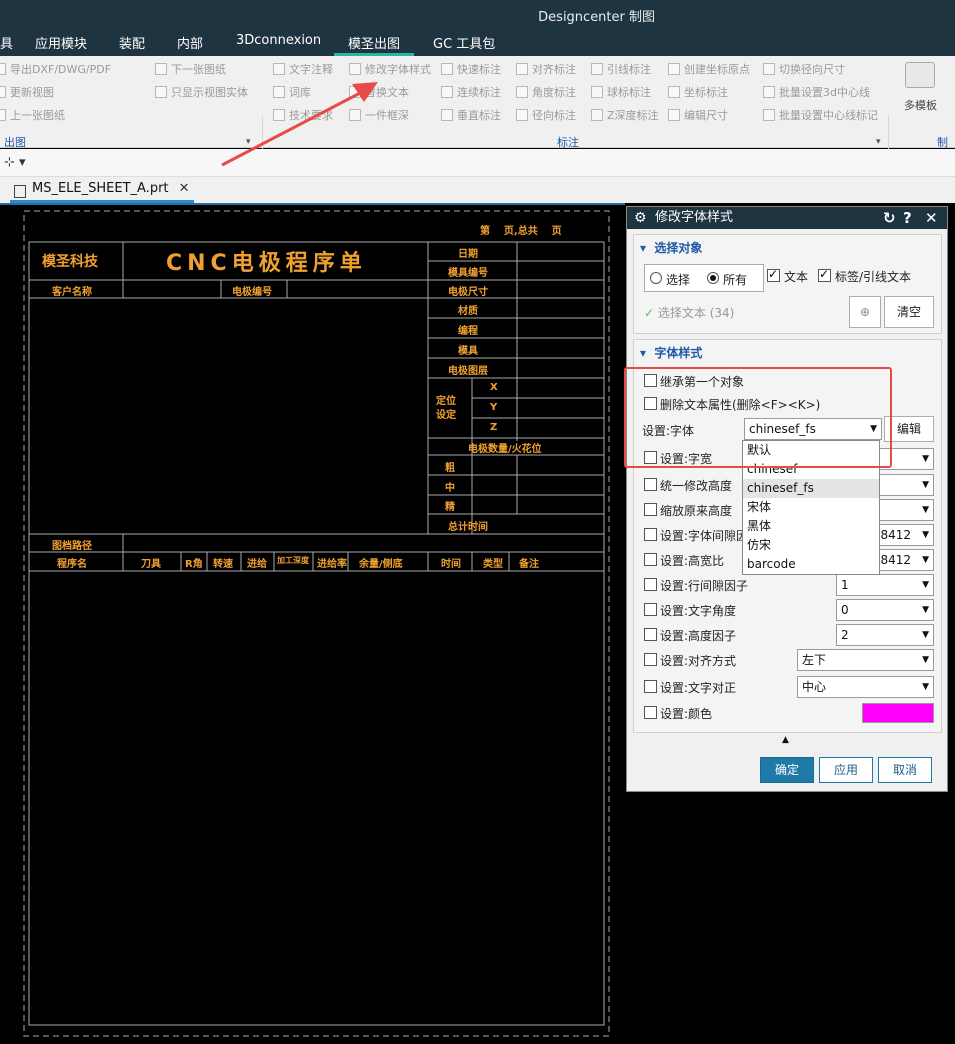  What do you see at coordinates (698, 93) in the screenshot?
I see `coordinate-dimension-button: 坐标标注` at bounding box center [698, 93].